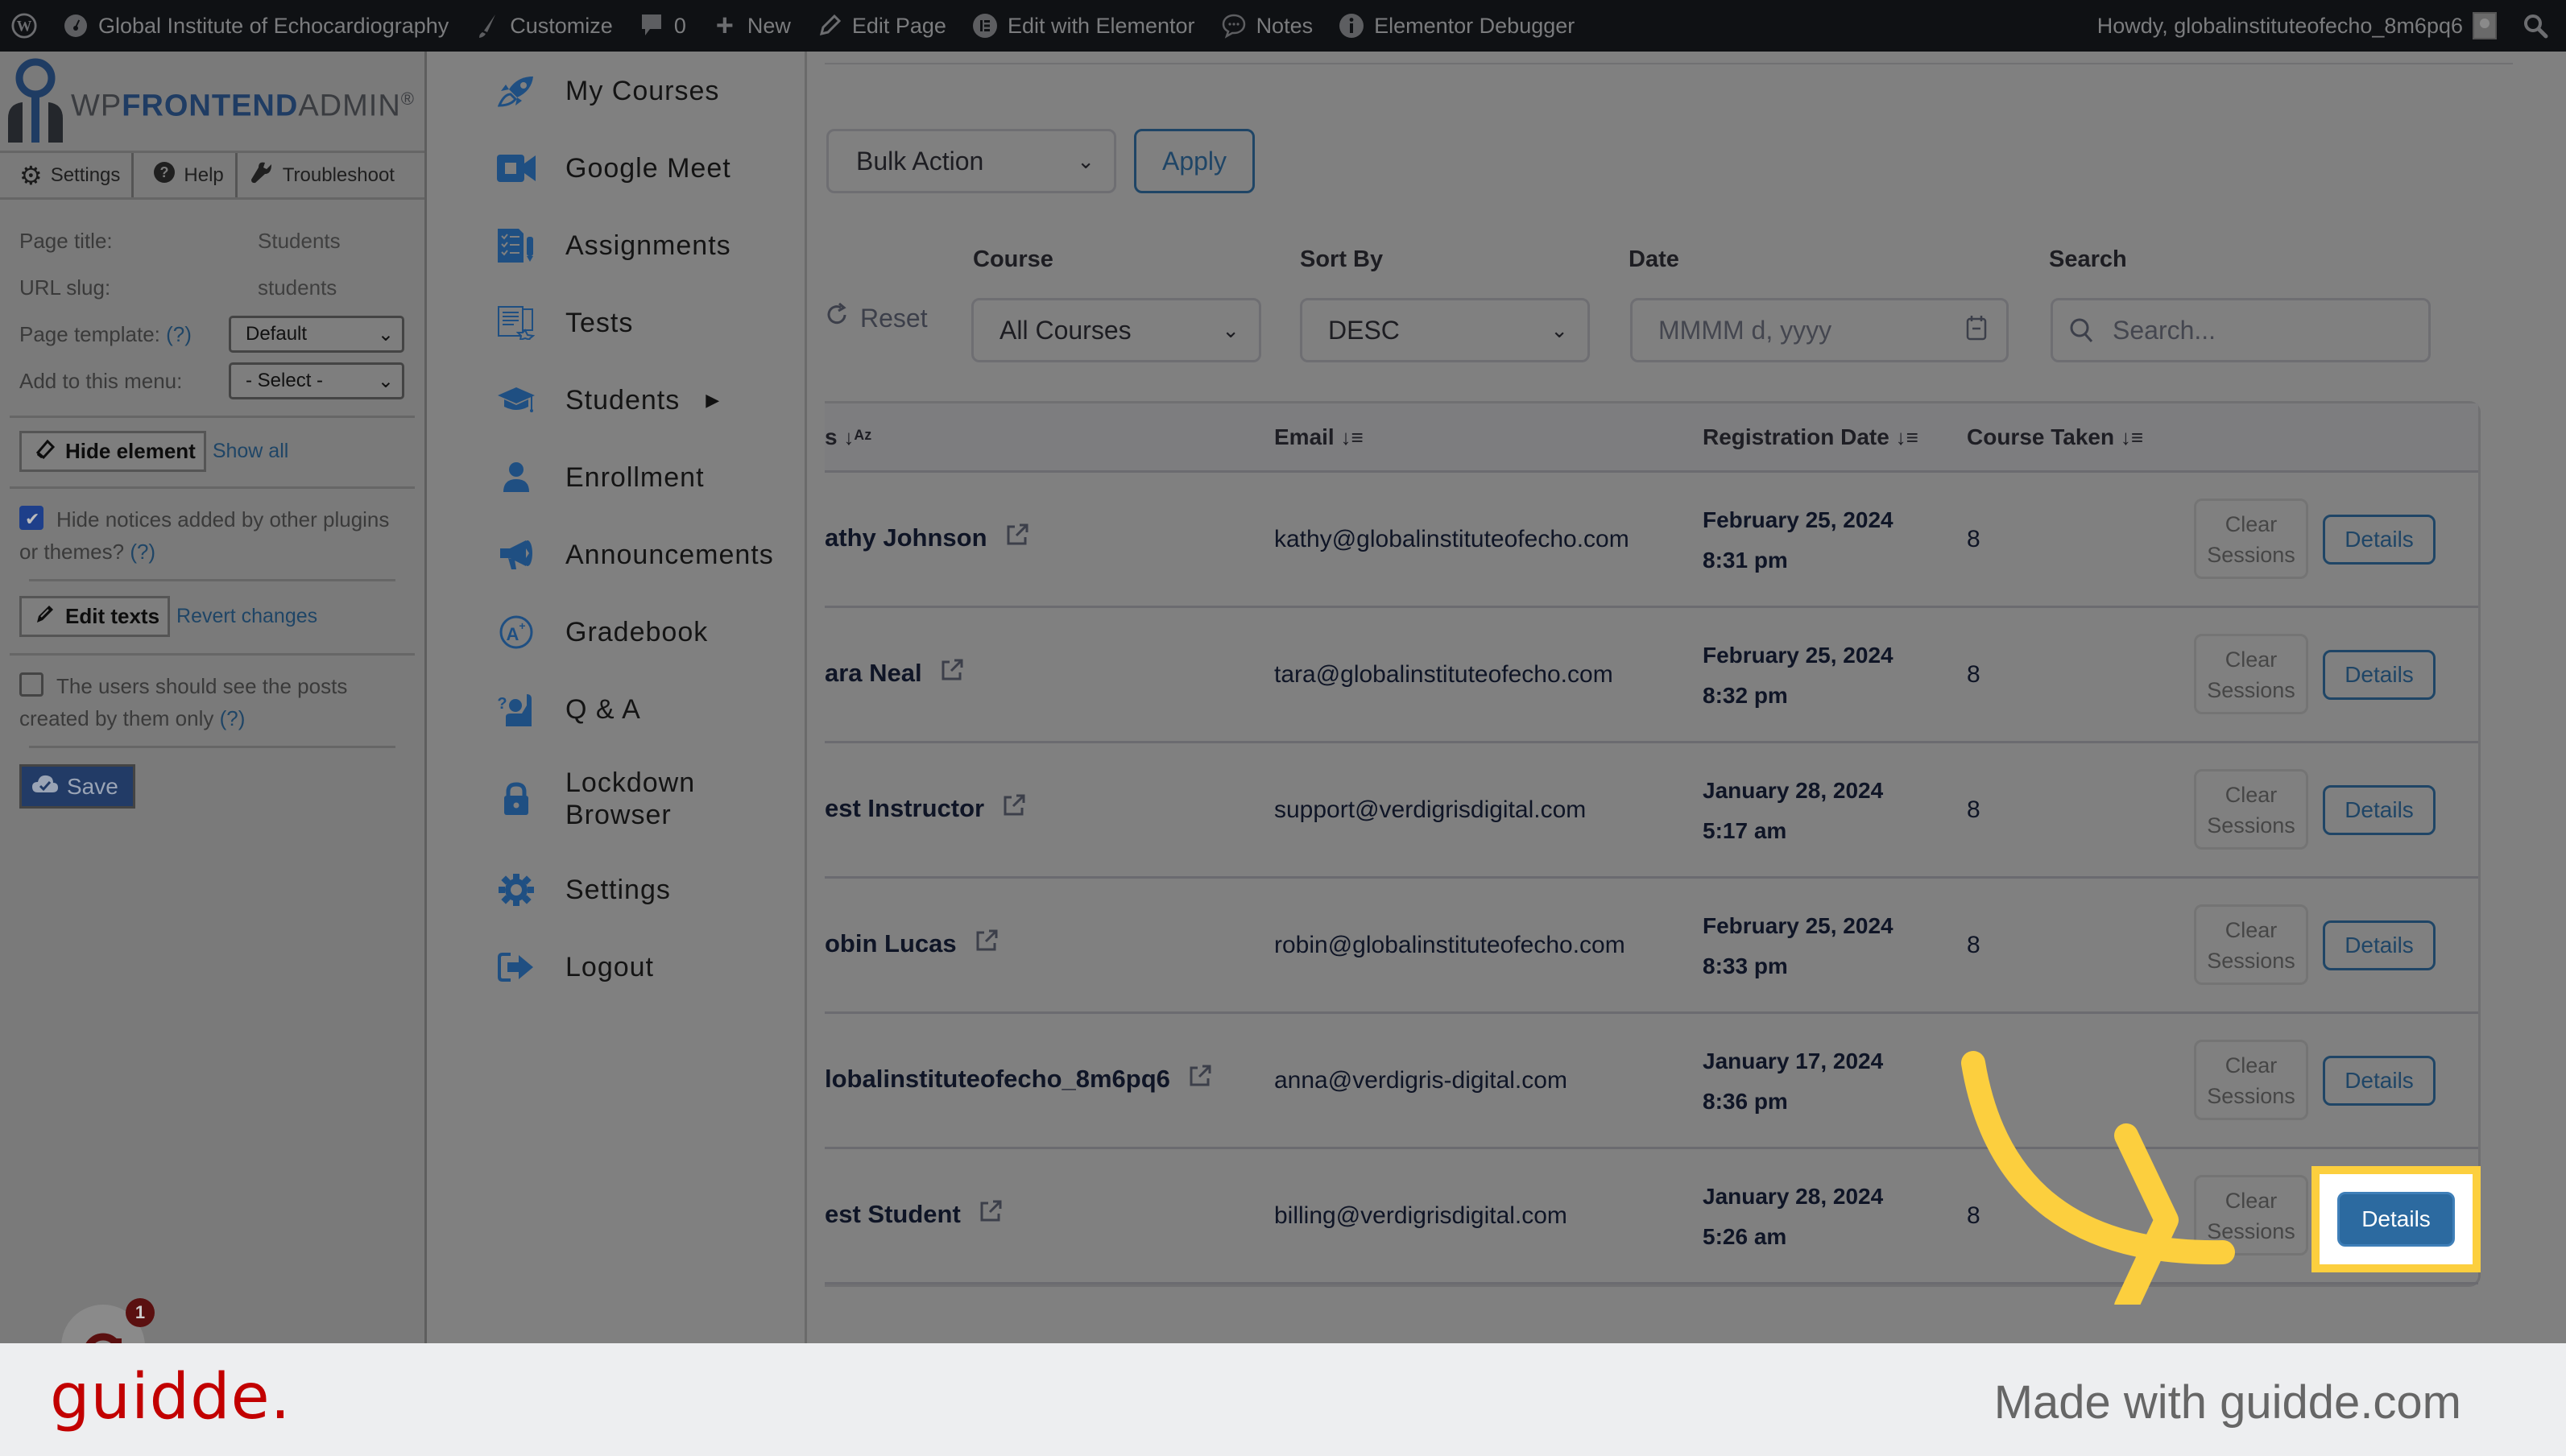 This screenshot has height=1456, width=2566. Describe the element at coordinates (912, 944) in the screenshot. I see `student-name: obin Lucas` at that location.